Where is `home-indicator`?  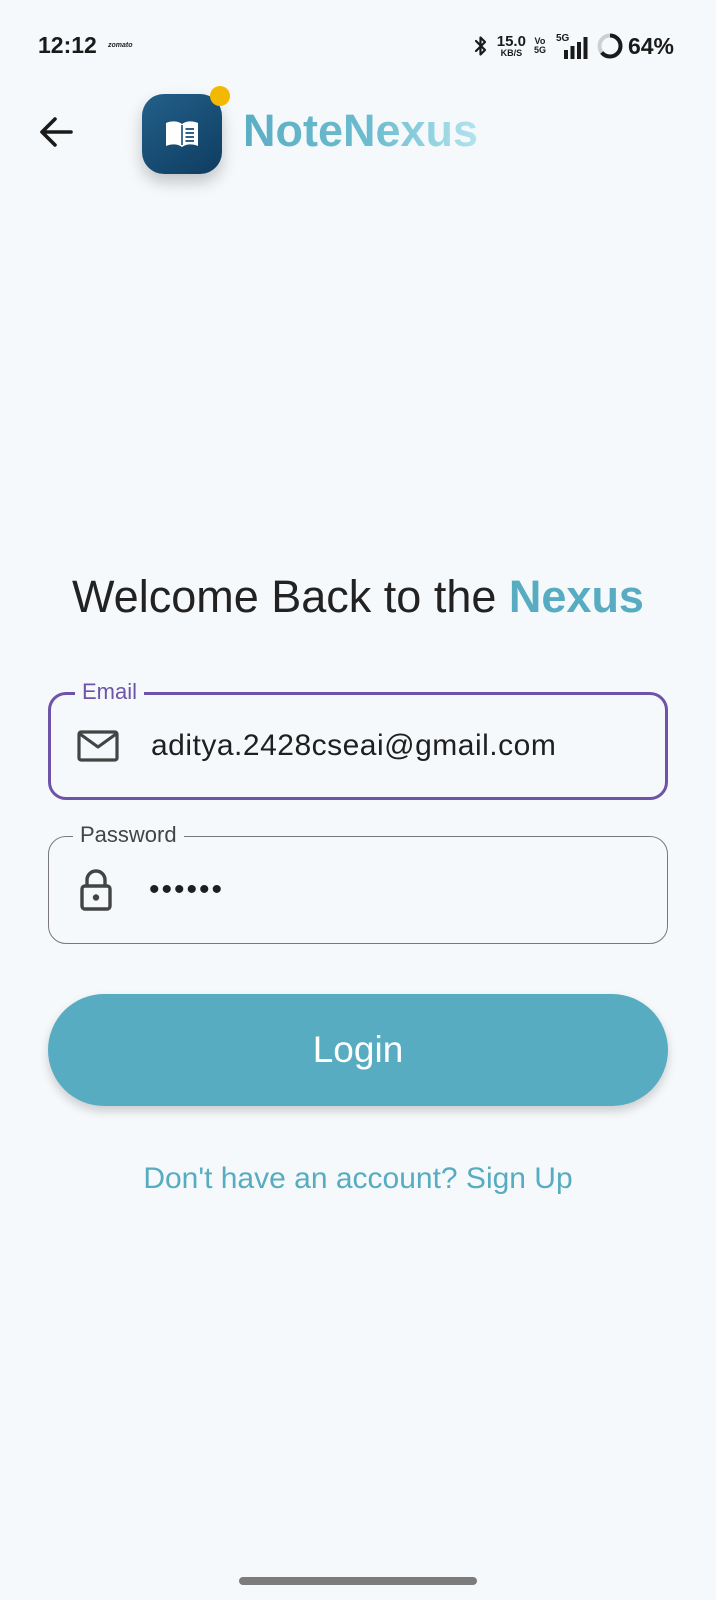
home-indicator is located at coordinates (358, 1581).